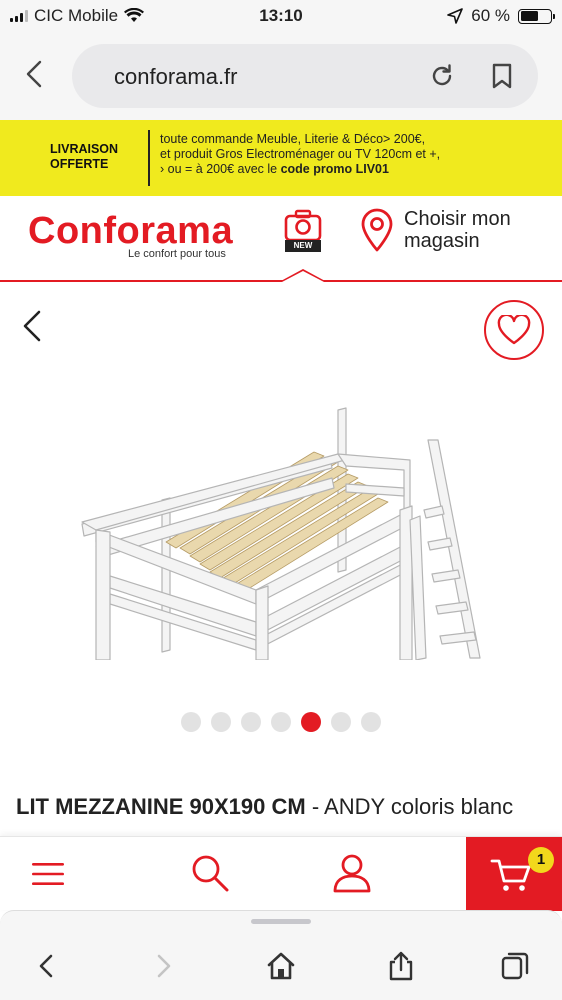 The image size is (562, 1000). Describe the element at coordinates (163, 966) in the screenshot. I see `browser-forward-icon` at that location.